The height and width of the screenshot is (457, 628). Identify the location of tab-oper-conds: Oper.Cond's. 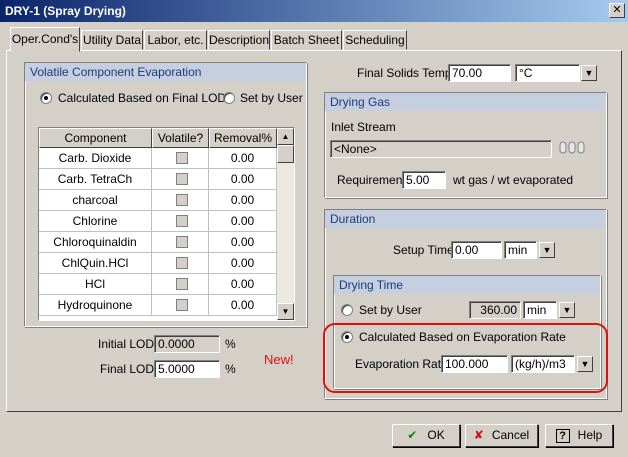
(45, 39).